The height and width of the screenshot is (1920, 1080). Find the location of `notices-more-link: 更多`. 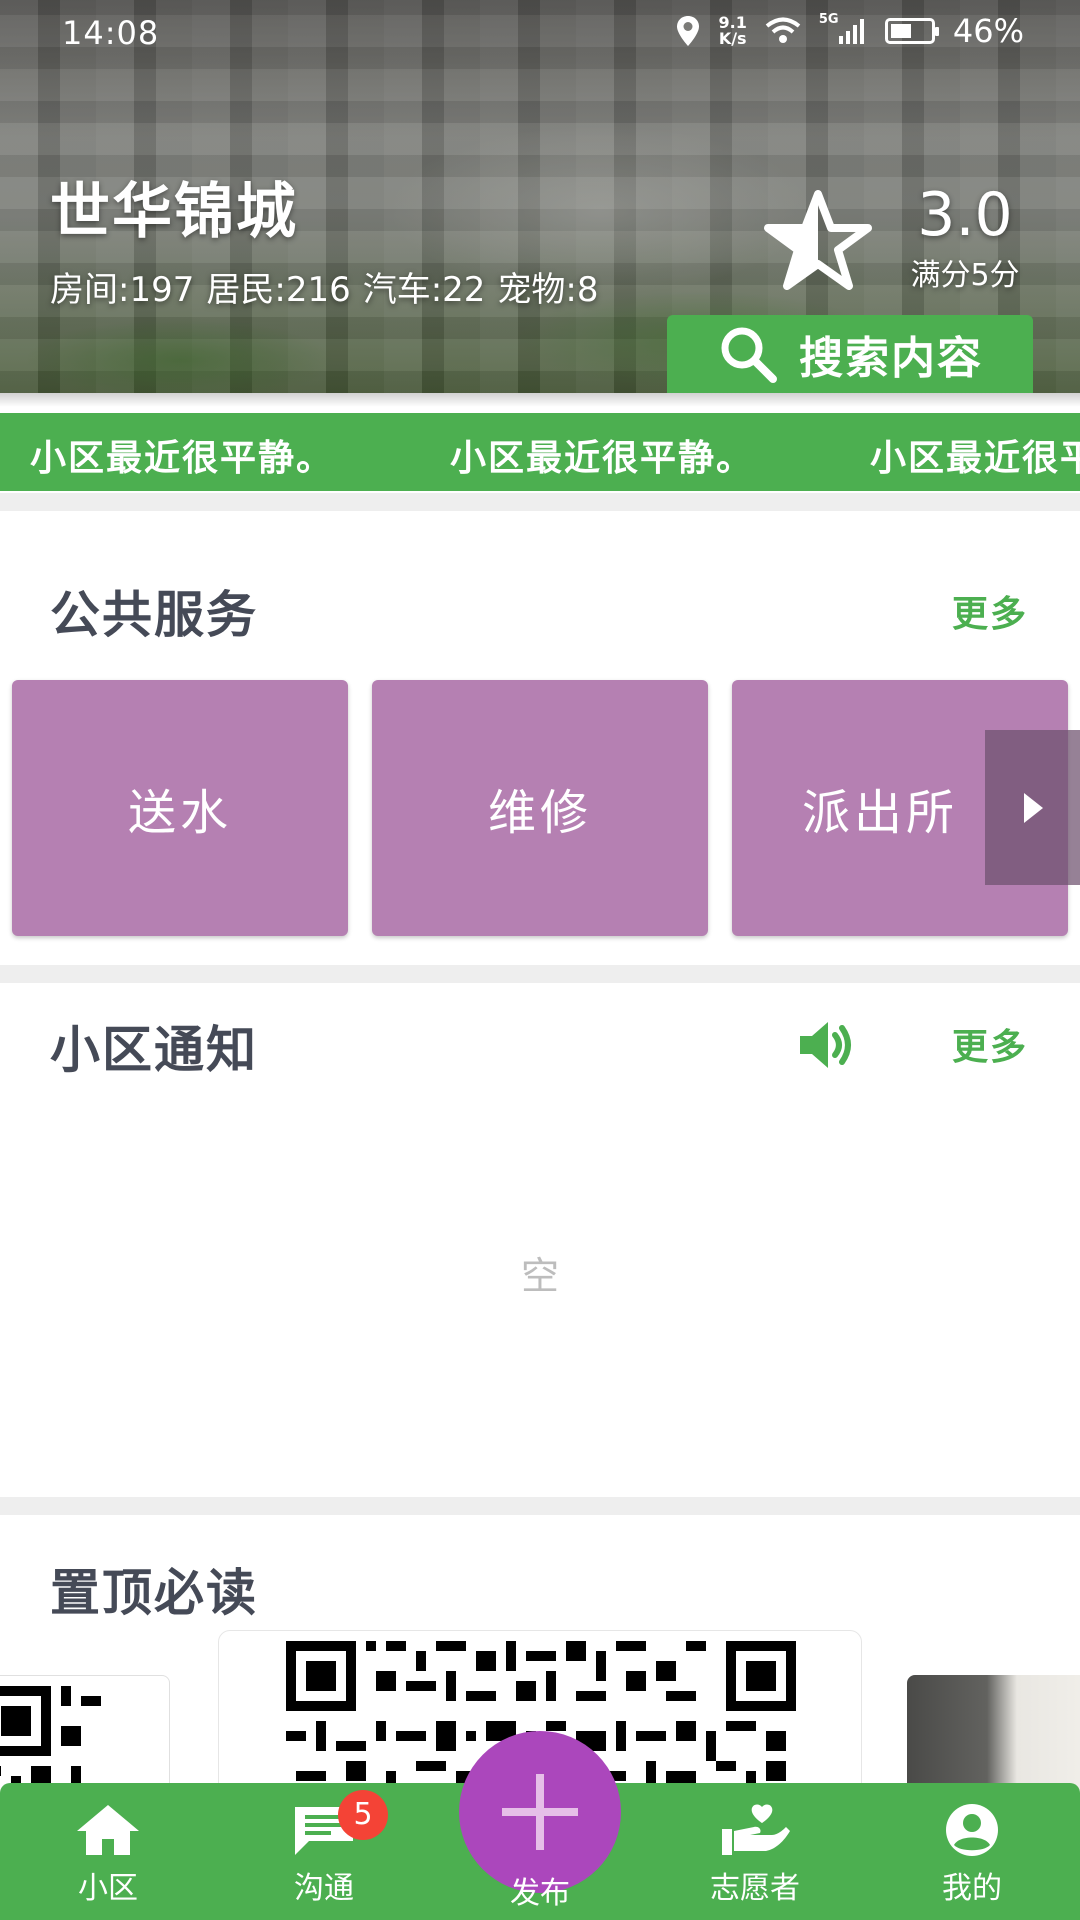

notices-more-link: 更多 is located at coordinates (990, 1044).